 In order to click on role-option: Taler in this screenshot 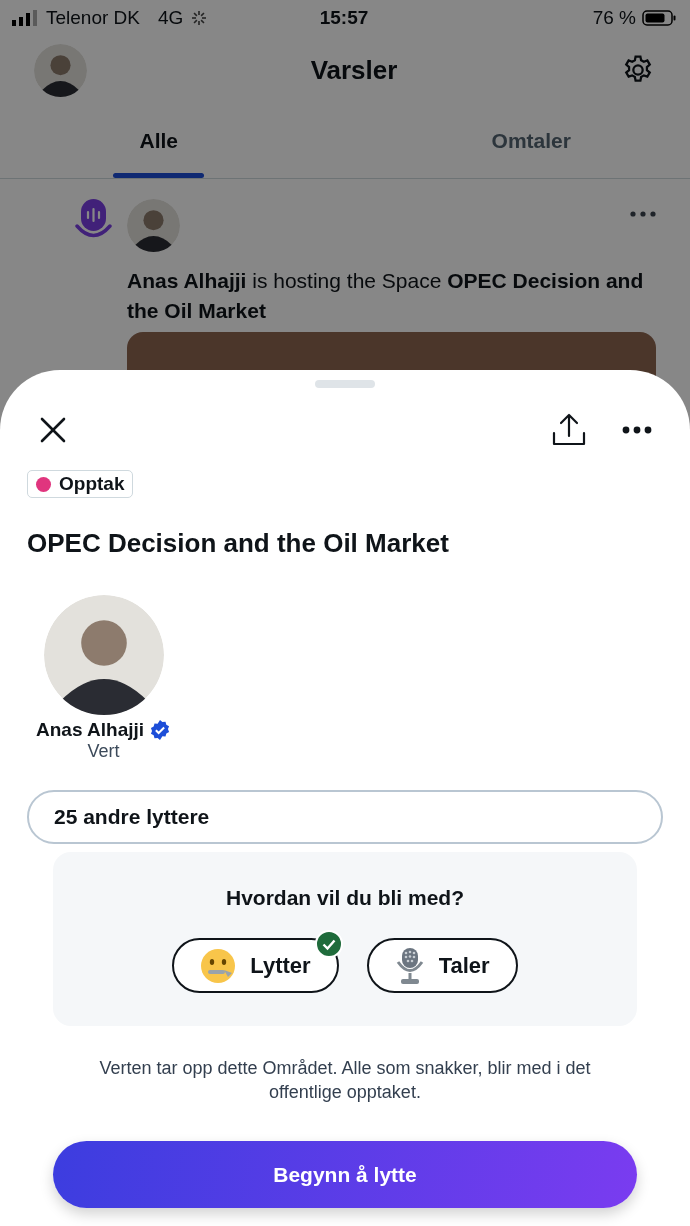, I will do `click(442, 965)`.